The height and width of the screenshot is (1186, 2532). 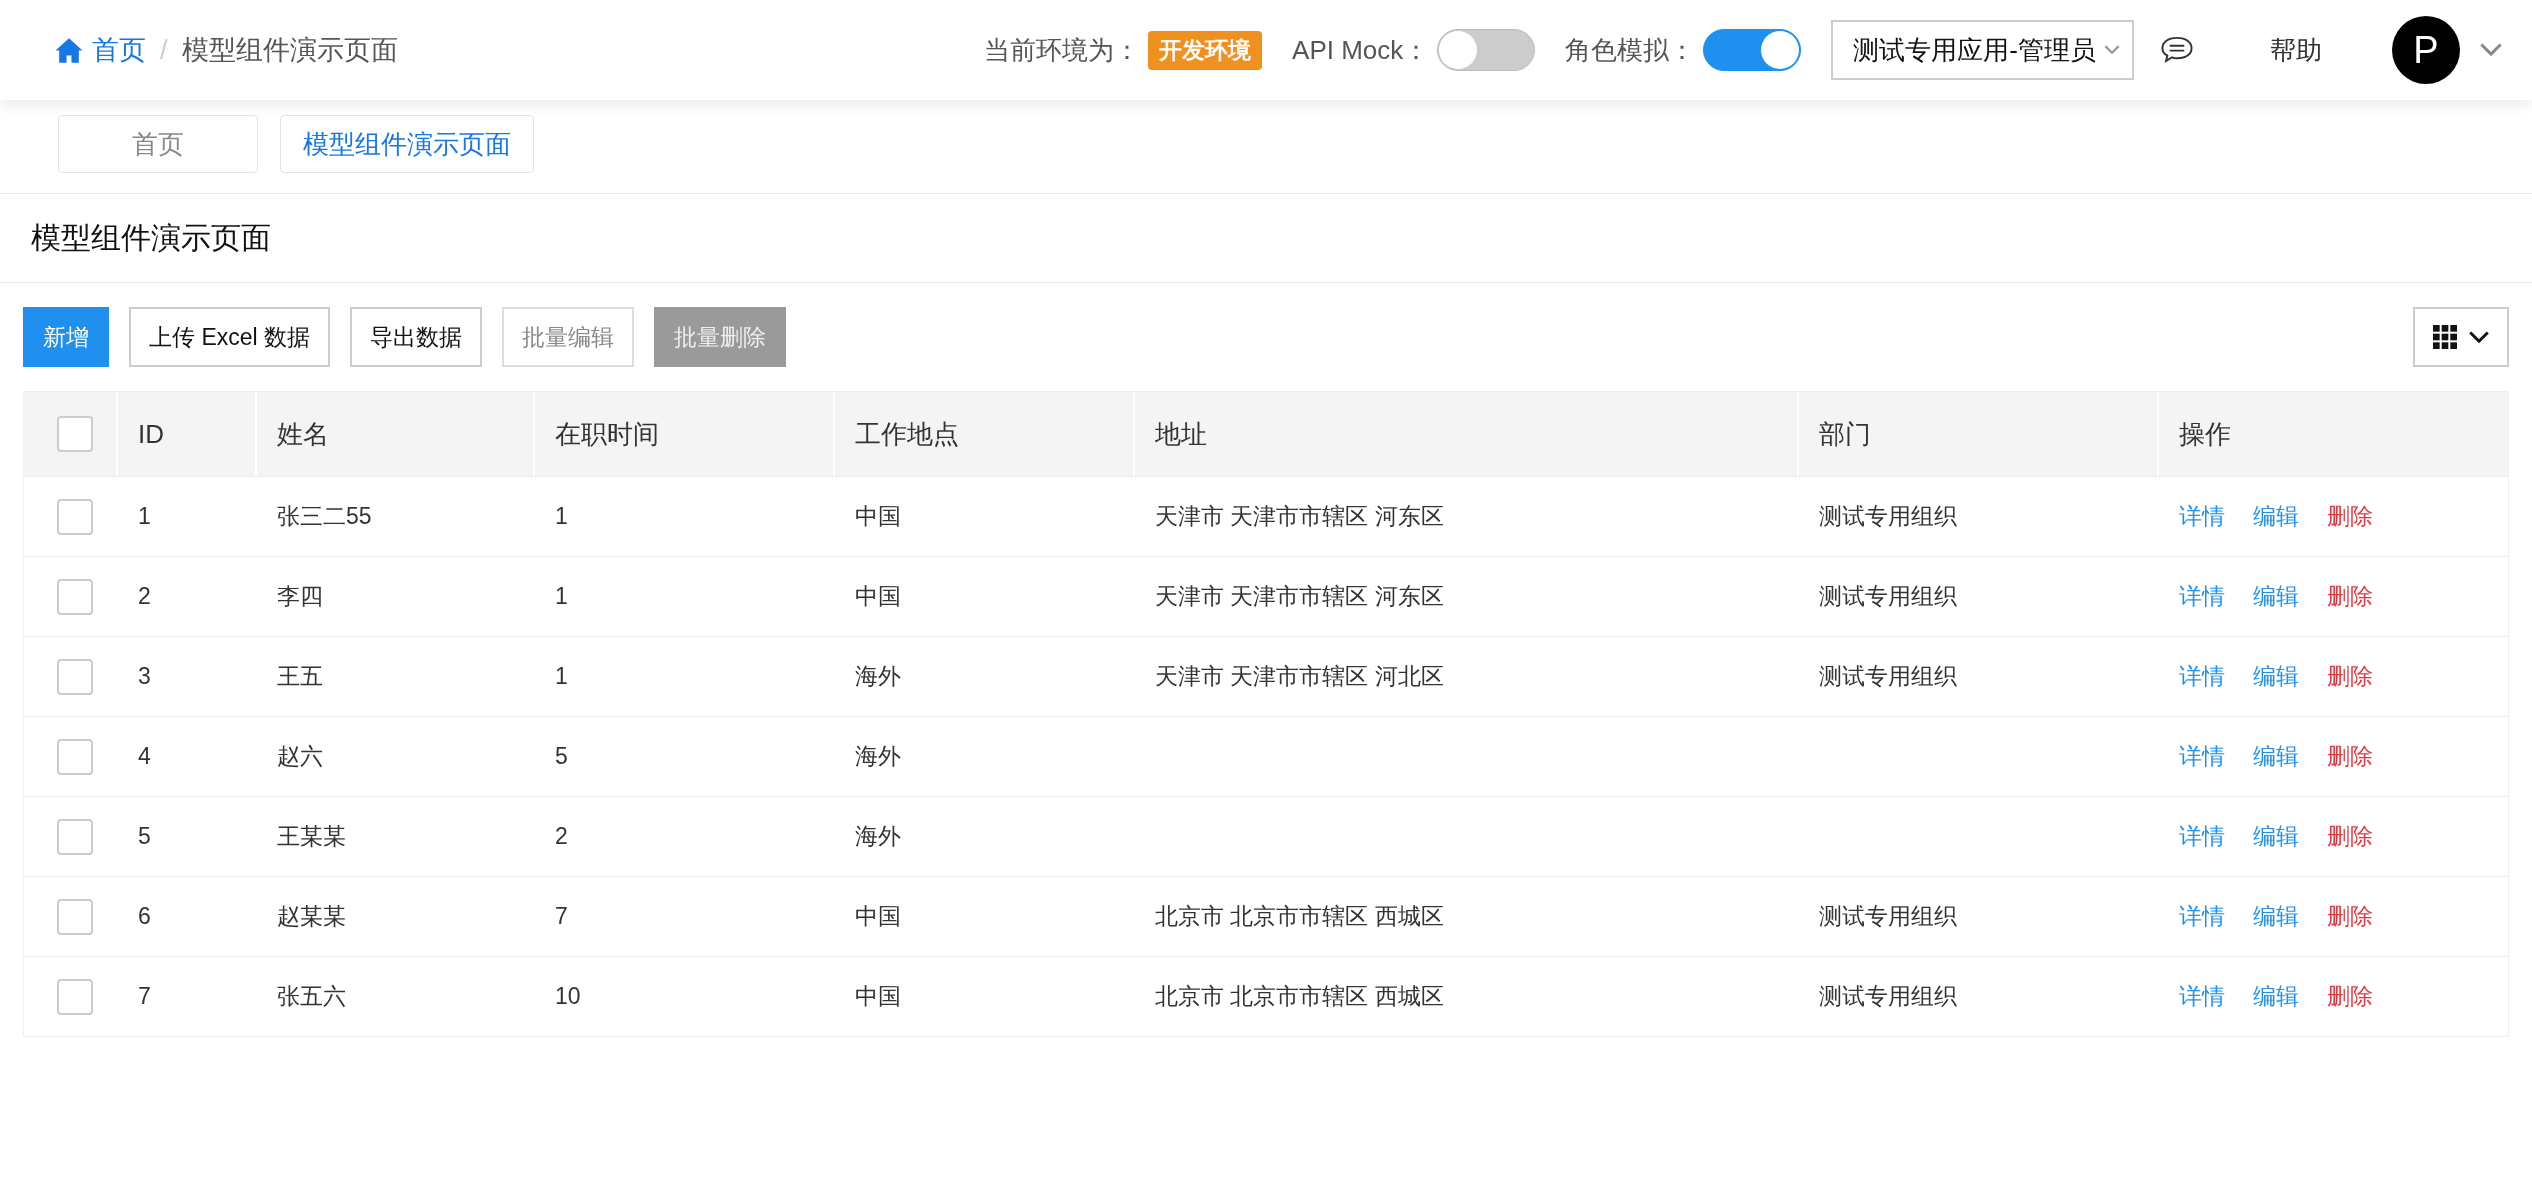 What do you see at coordinates (324, 516) in the screenshot?
I see `table-cell-text: 张三二55` at bounding box center [324, 516].